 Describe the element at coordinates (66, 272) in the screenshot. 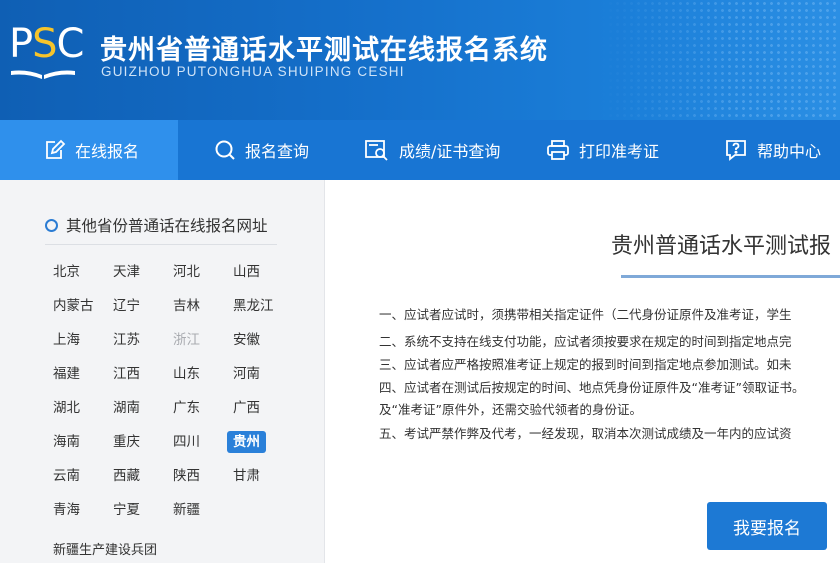

I see `province-link: 北京` at that location.